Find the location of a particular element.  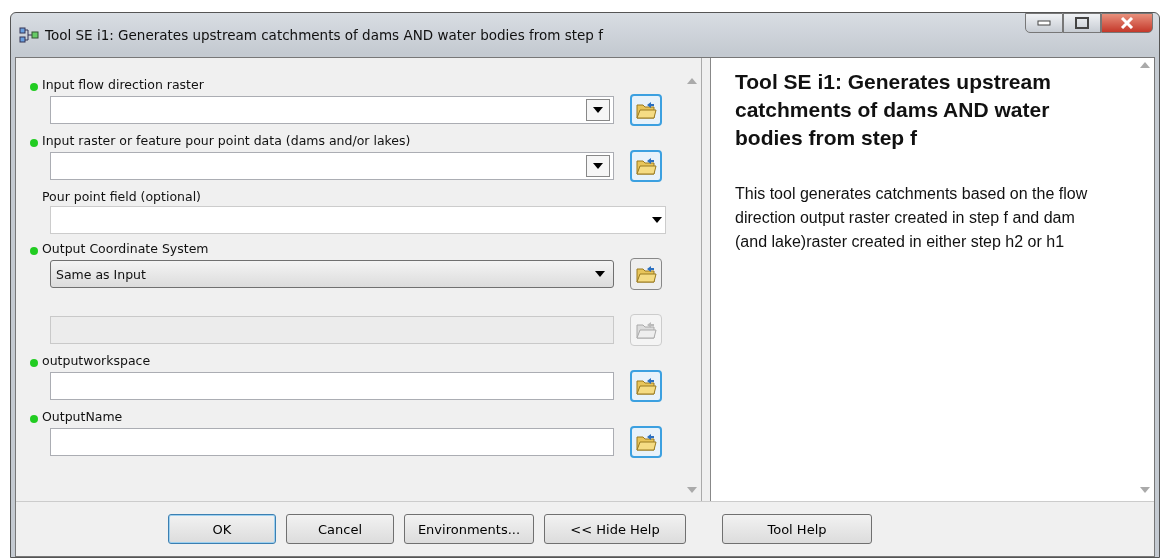

dropdown-field is located at coordinates (358, 220).